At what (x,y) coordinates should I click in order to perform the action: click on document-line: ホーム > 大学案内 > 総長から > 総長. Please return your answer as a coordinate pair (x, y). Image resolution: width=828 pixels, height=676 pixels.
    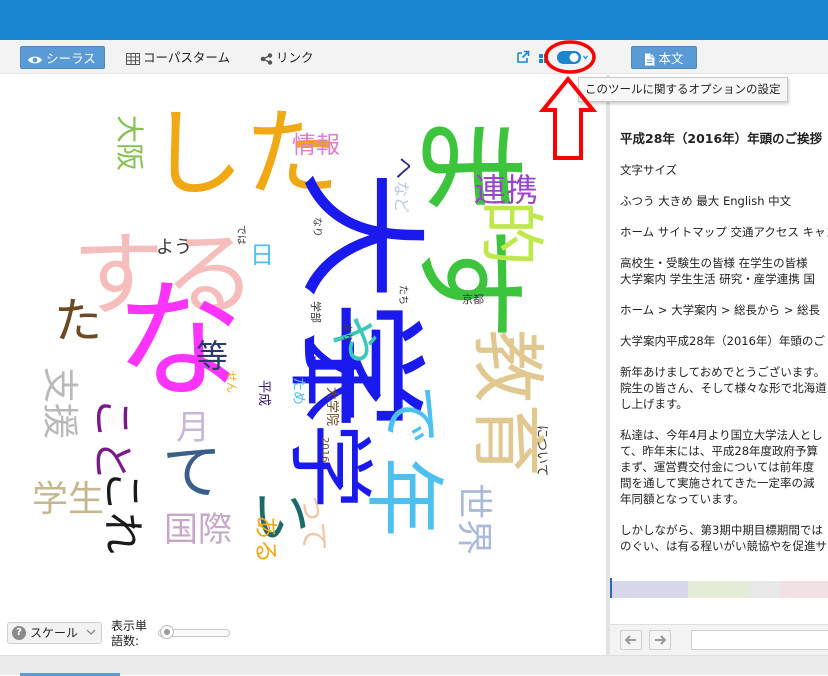
    Looking at the image, I should click on (720, 310).